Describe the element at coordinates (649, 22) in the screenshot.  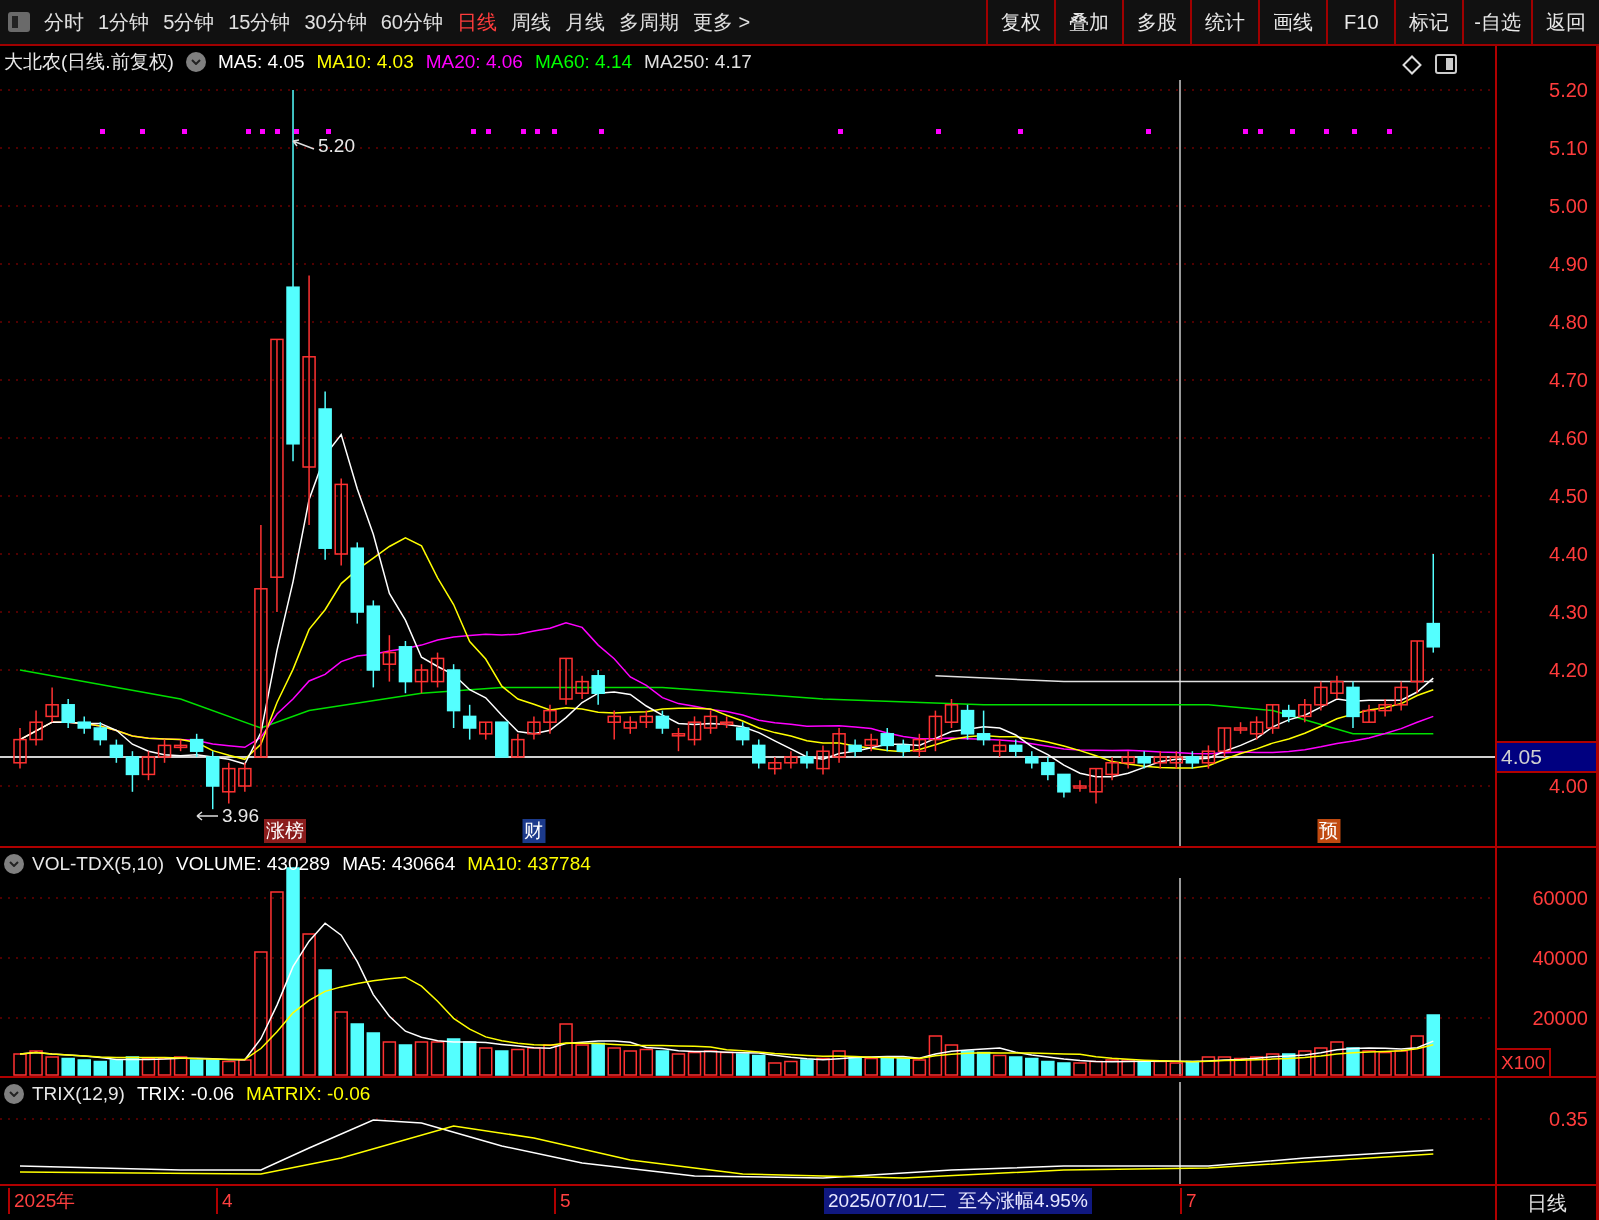
I see `period-tab: 多周期` at that location.